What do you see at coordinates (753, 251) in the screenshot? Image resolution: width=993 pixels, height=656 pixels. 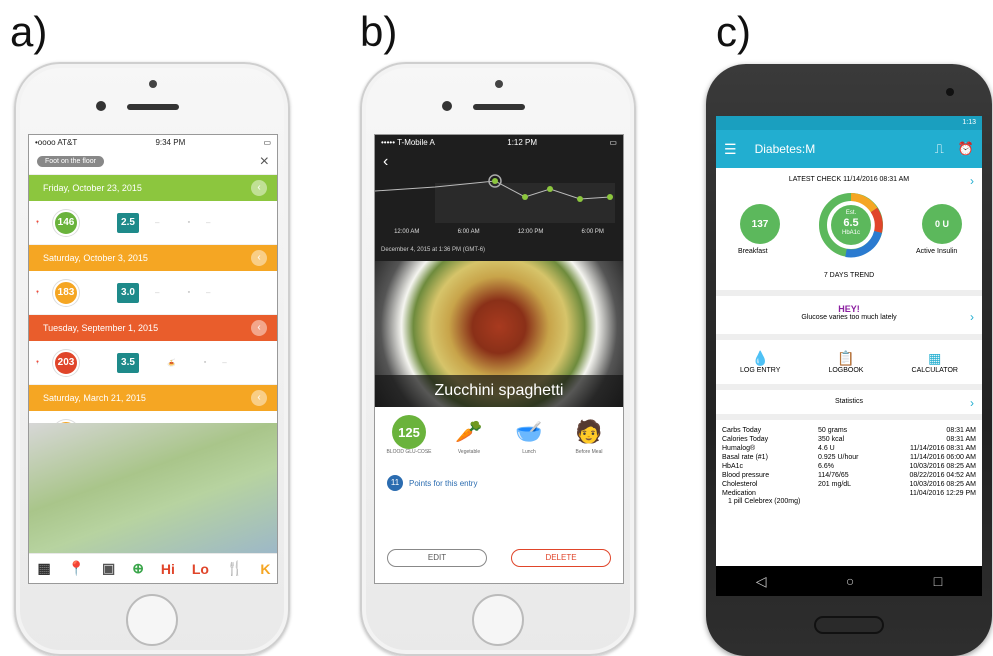 I see `breakfast-label: Breakfast` at bounding box center [753, 251].